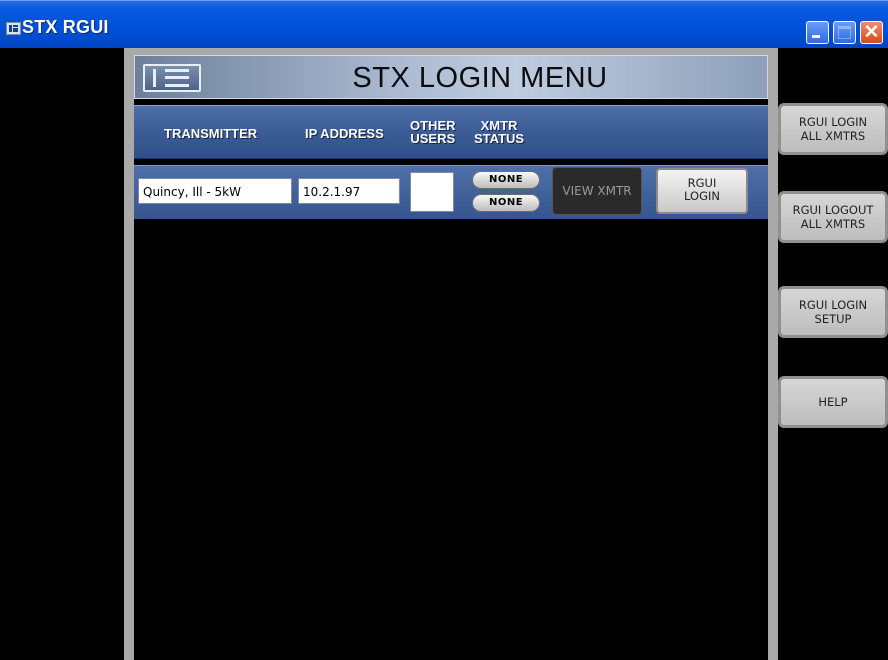  What do you see at coordinates (444, 24) in the screenshot?
I see `window-title-bar: STX RGUI ✕` at bounding box center [444, 24].